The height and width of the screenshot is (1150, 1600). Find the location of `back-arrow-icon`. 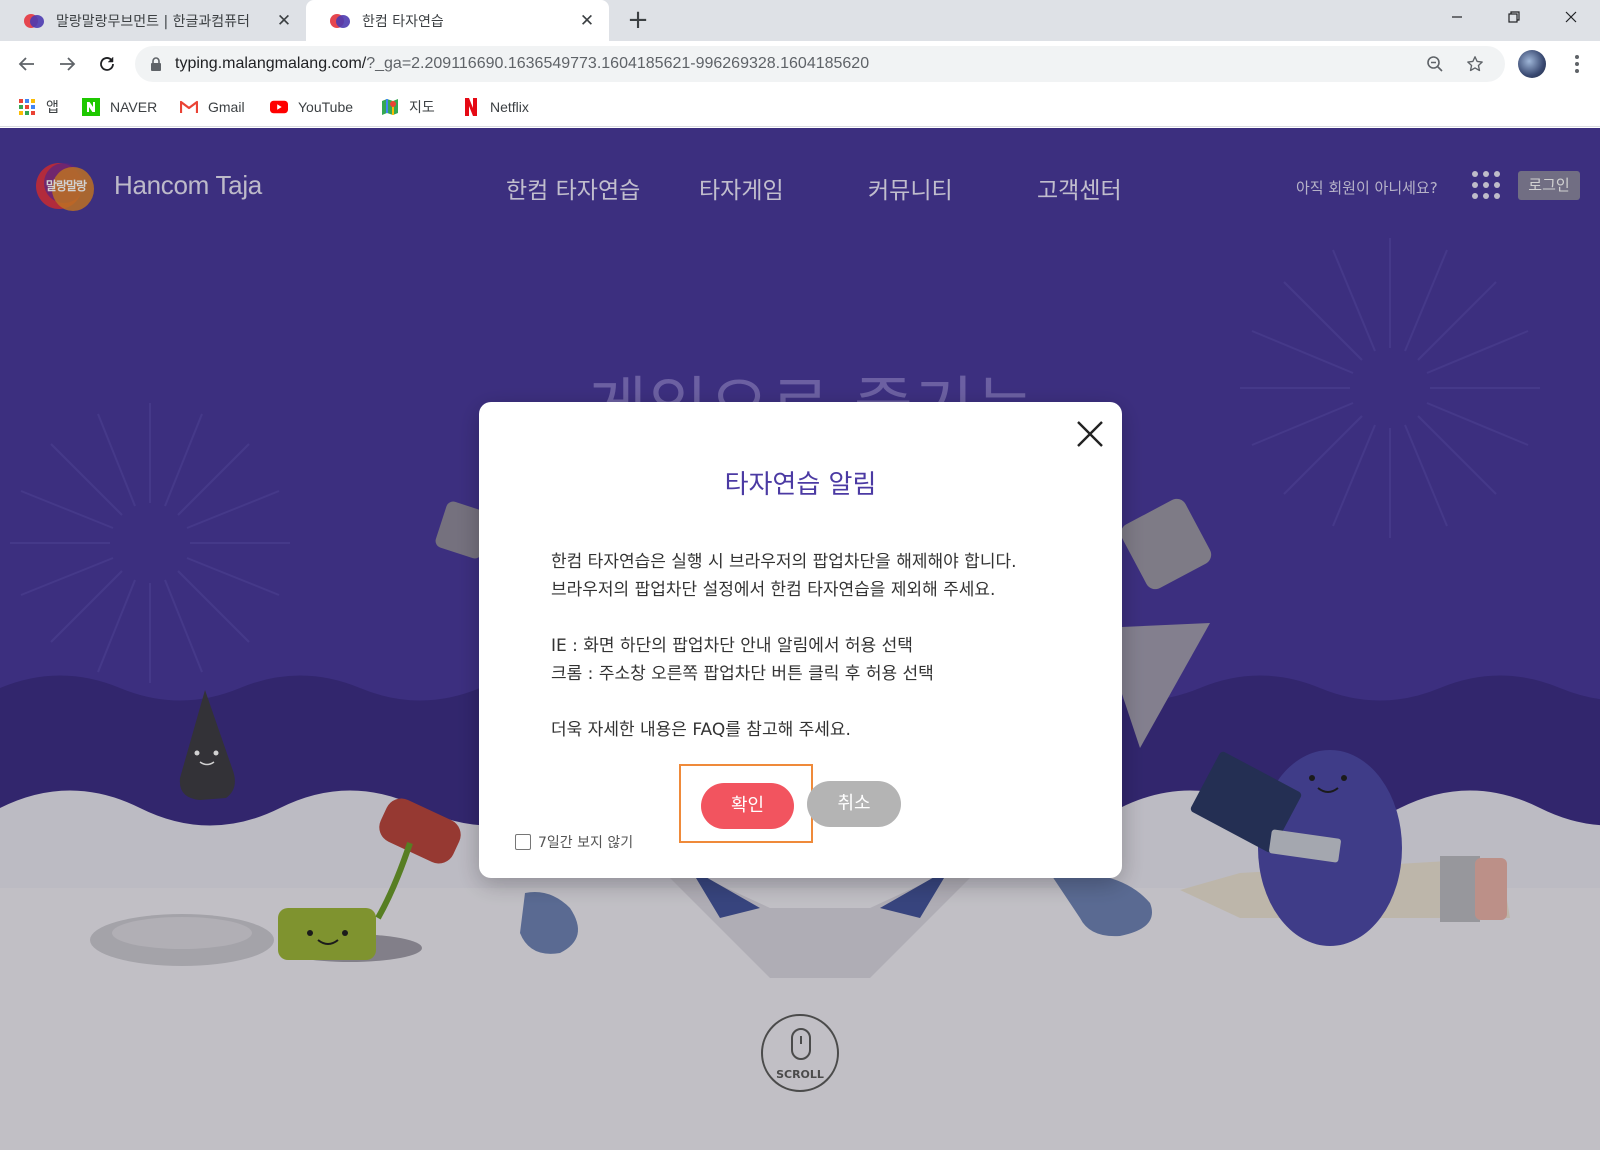

back-arrow-icon is located at coordinates (27, 64).